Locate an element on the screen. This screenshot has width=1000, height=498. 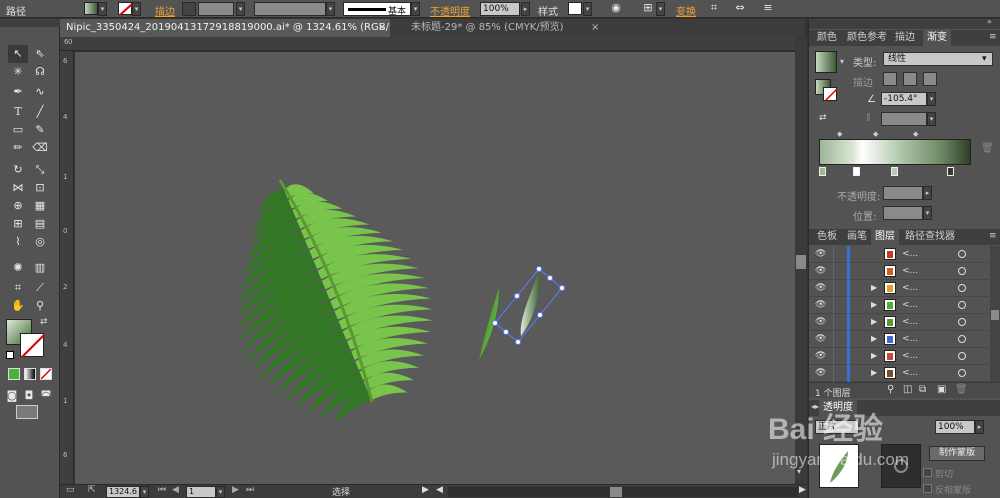
invert-mask-checkbox is located at coordinates (927, 488).